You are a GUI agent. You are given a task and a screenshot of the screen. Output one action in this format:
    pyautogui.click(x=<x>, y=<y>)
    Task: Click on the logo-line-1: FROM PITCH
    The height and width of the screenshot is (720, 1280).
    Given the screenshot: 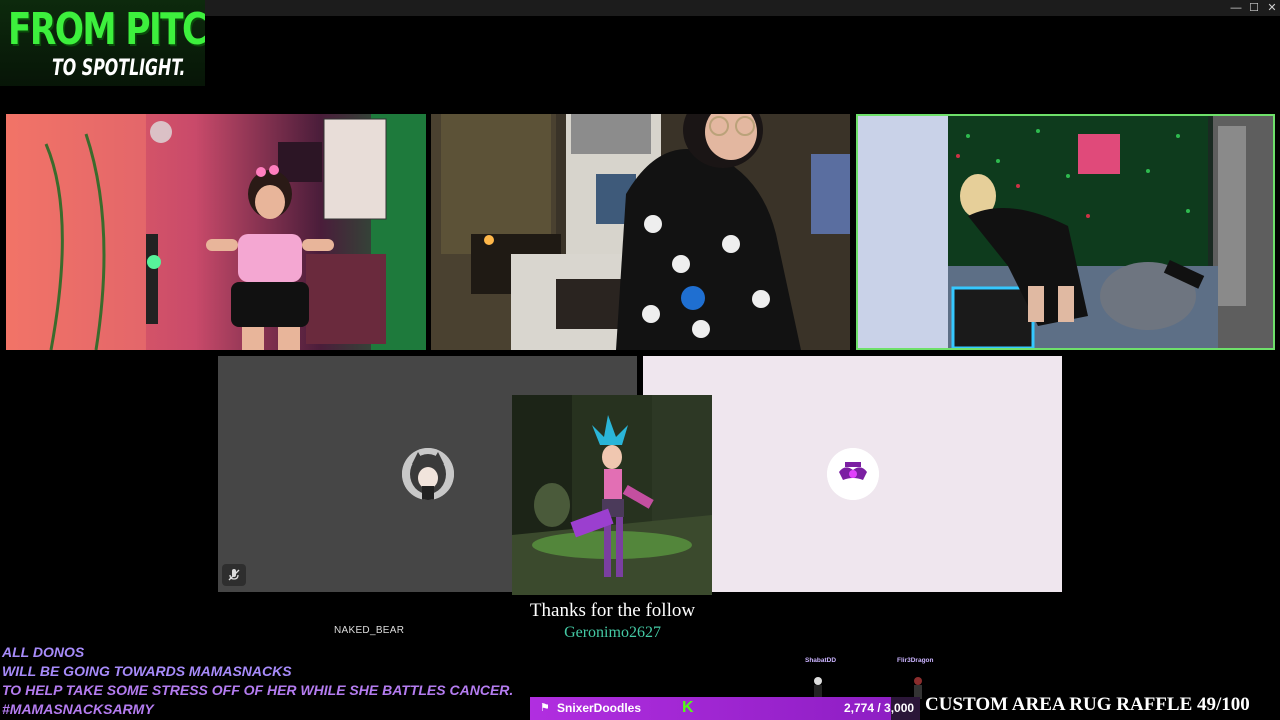 What is the action you would take?
    pyautogui.click(x=106, y=29)
    